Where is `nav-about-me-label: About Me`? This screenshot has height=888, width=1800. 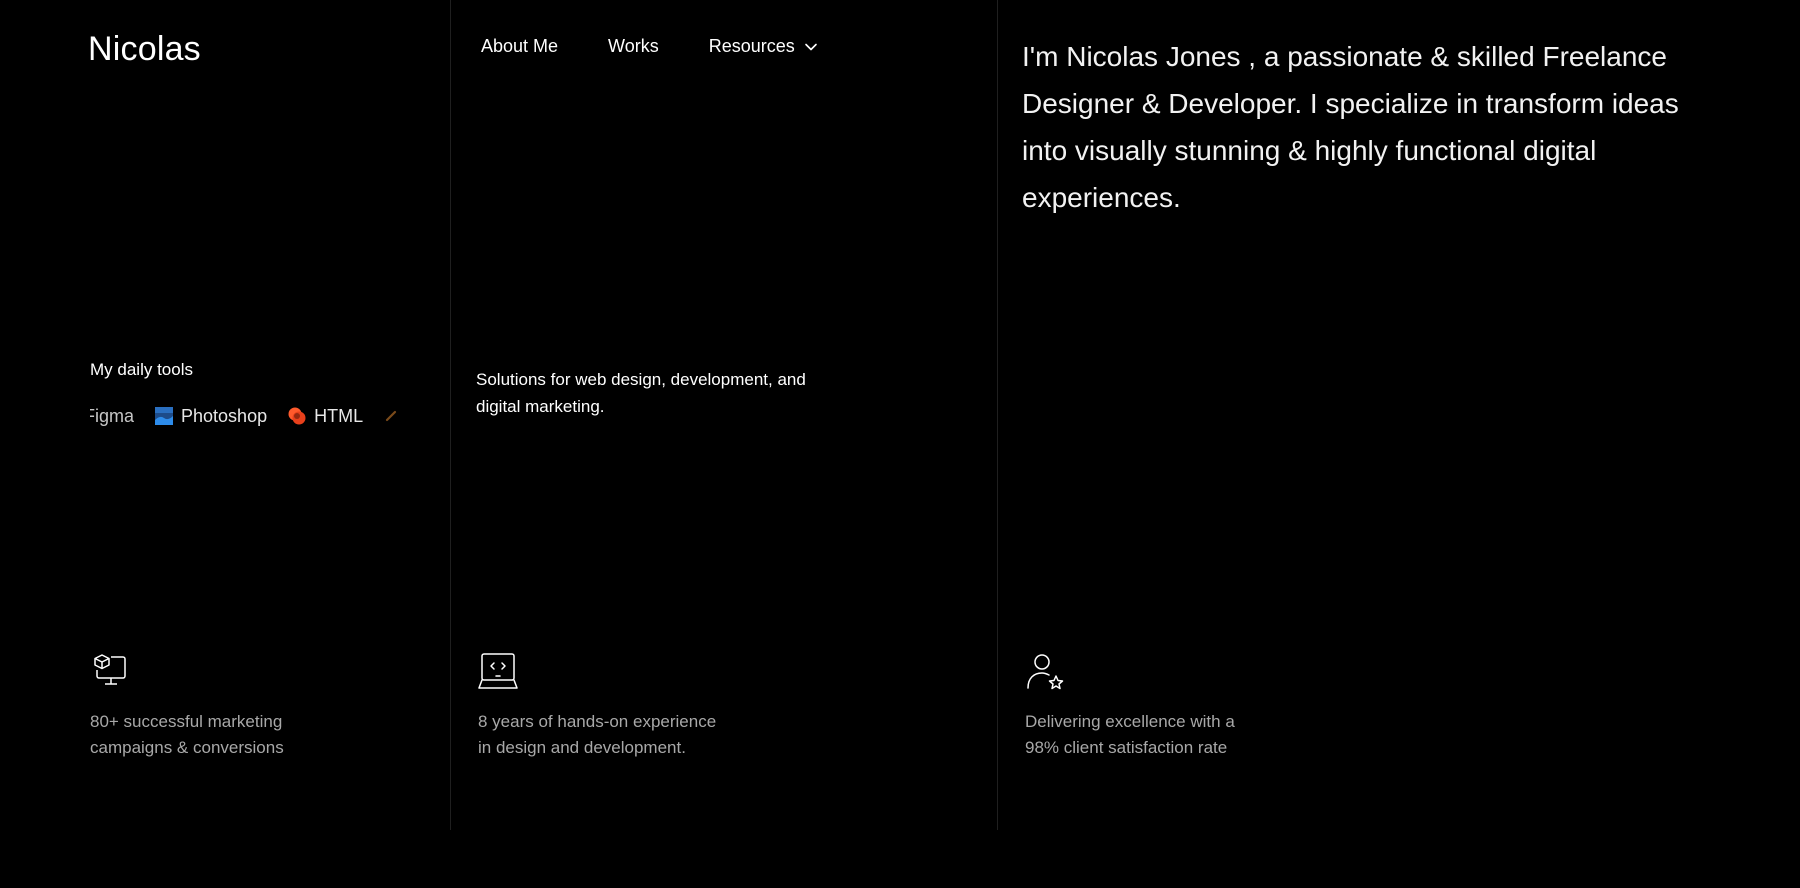
nav-about-me-label: About Me is located at coordinates (520, 46).